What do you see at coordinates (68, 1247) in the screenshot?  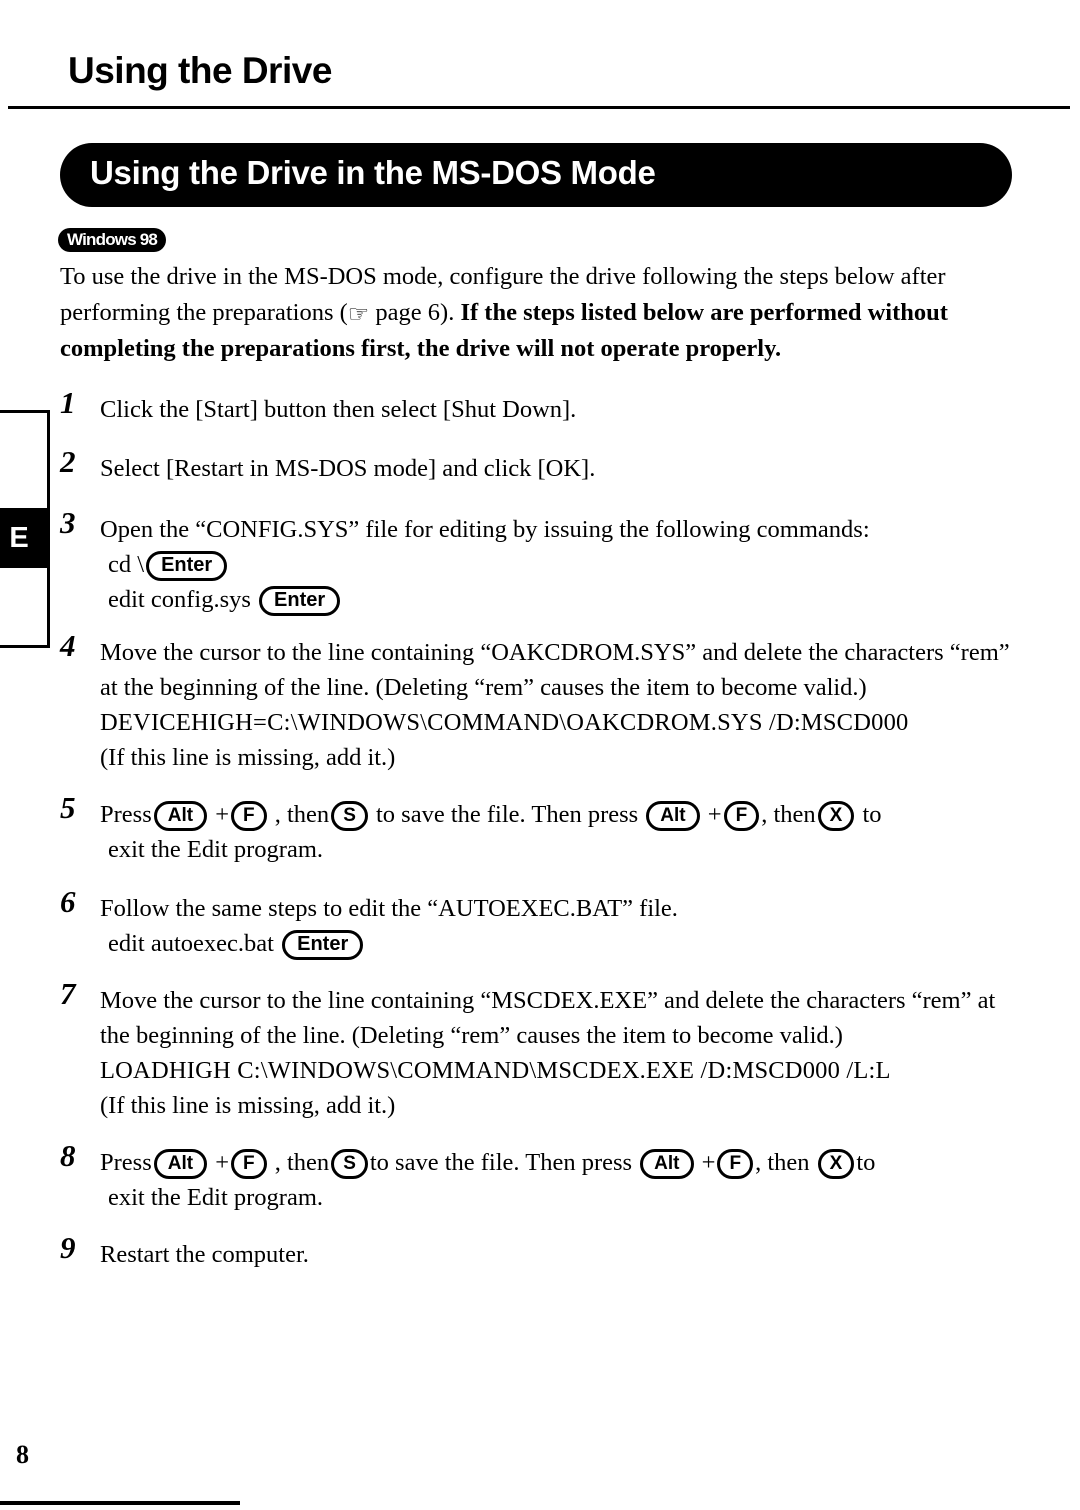 I see `step-number: 9` at bounding box center [68, 1247].